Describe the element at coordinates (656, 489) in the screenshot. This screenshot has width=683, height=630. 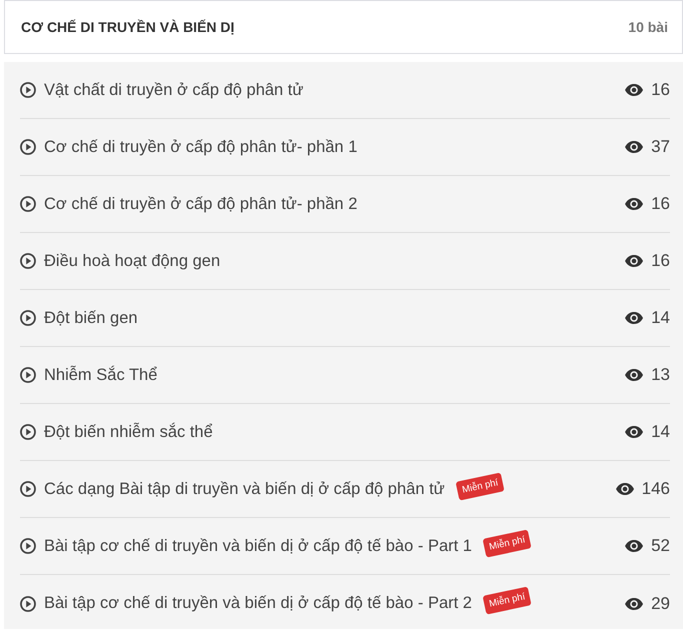
I see `view-count: 146` at that location.